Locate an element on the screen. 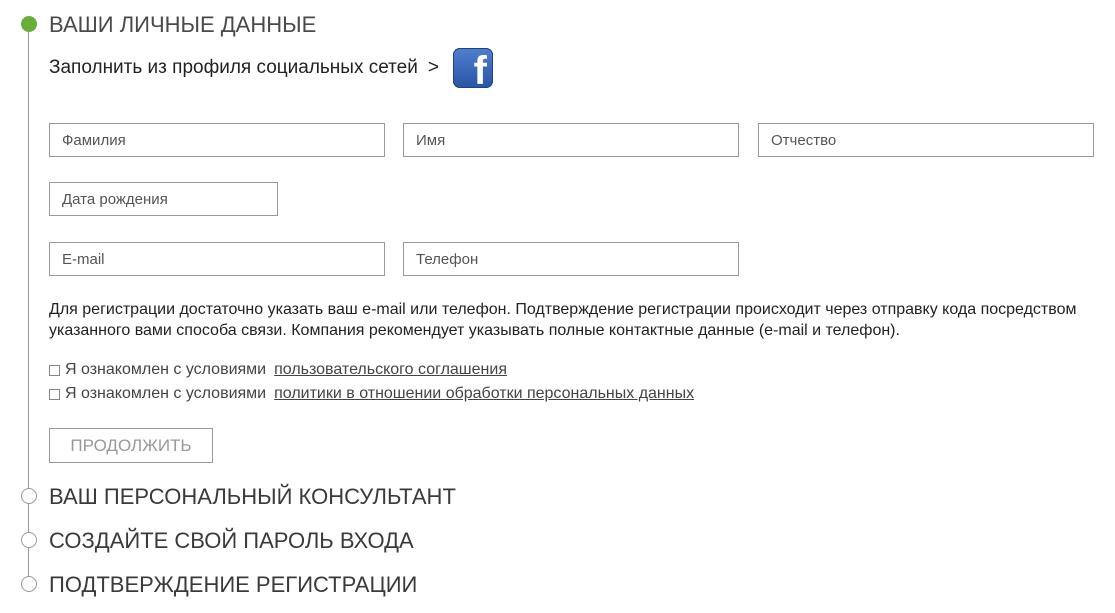  step-title-password: СОЗДАЙТЕ СВОЙ ПАРОЛЬ ВХОДА is located at coordinates (231, 541).